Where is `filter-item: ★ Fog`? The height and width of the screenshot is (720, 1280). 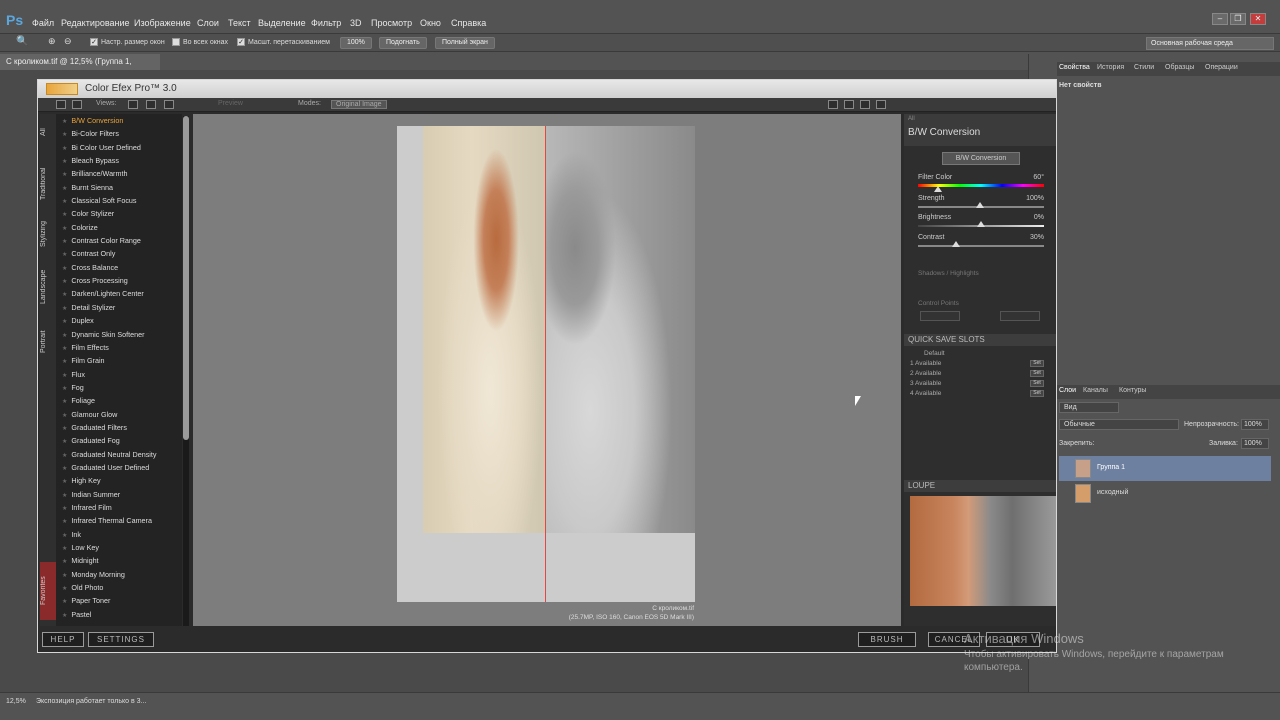
filter-item: ★ Fog is located at coordinates (119, 387).